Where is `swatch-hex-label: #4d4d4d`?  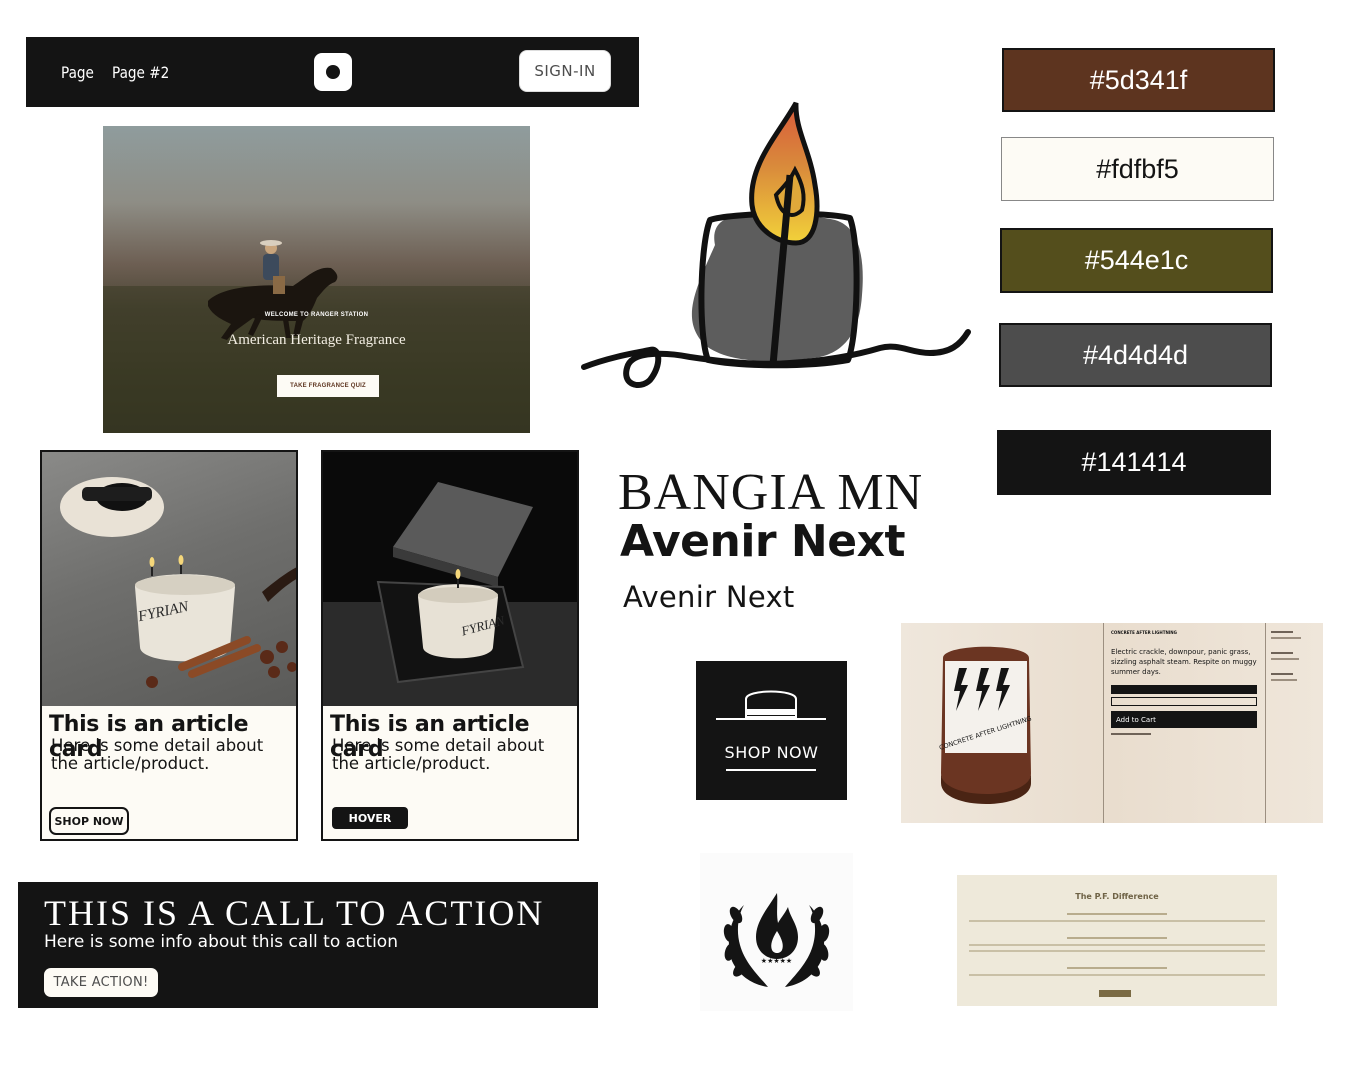
swatch-hex-label: #4d4d4d is located at coordinates (1135, 354).